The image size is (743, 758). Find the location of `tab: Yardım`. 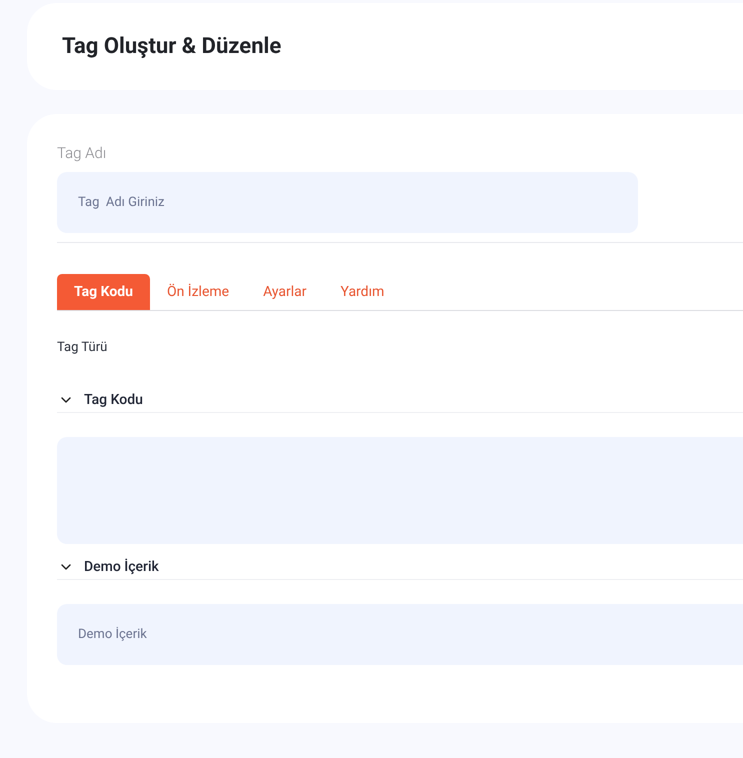

tab: Yardım is located at coordinates (363, 292).